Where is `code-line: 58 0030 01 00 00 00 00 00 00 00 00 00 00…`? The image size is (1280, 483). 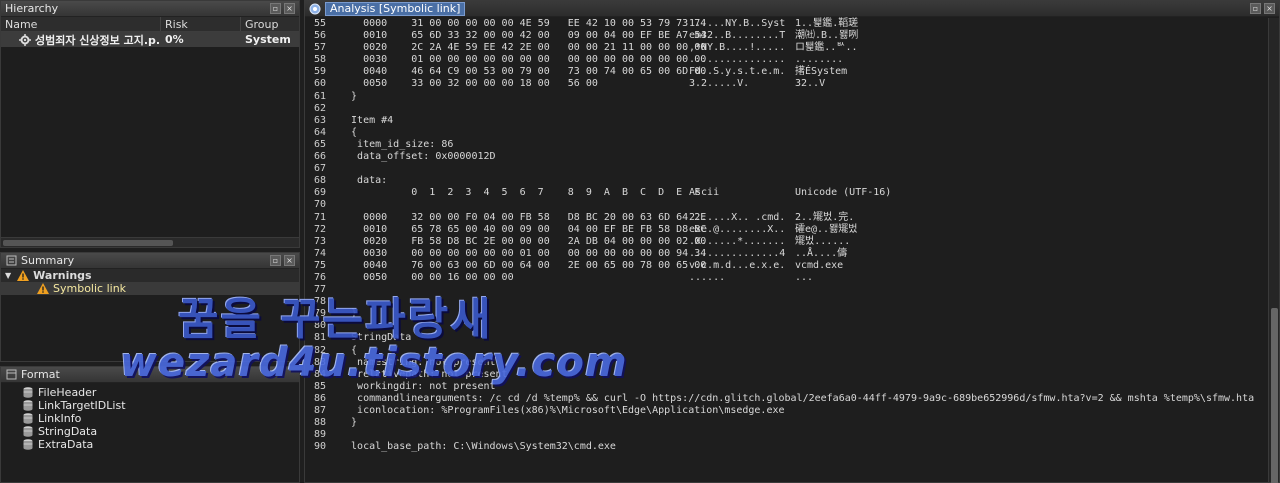 code-line: 58 0030 01 00 00 00 00 00 00 00 00 00 00… is located at coordinates (786, 60).